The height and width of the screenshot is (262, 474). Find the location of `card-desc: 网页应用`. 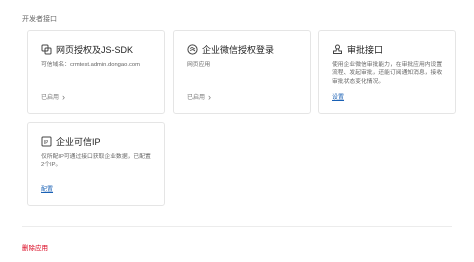

card-desc: 网页应用 is located at coordinates (199, 65).